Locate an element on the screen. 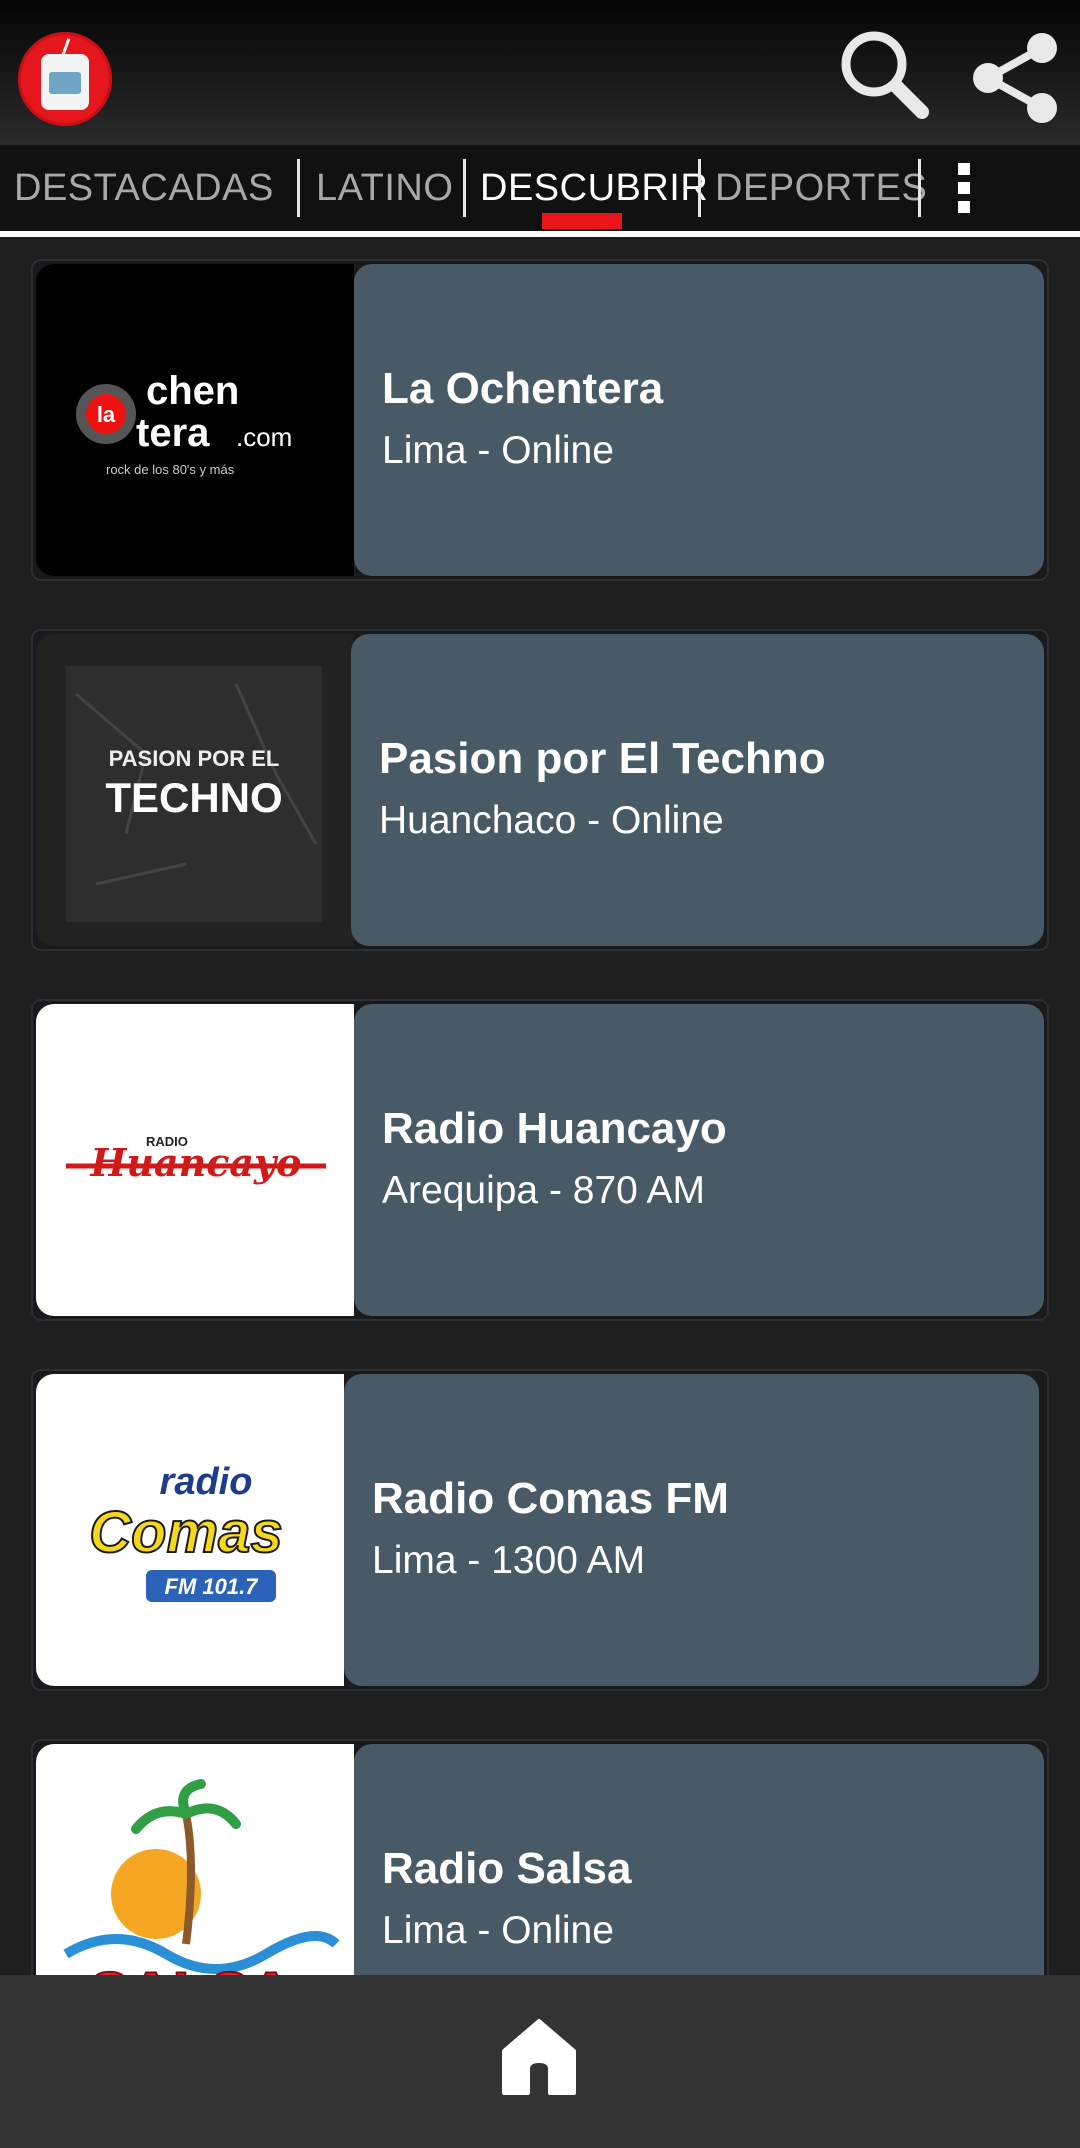 Image resolution: width=1080 pixels, height=2148 pixels. station-logo: RADIO Huancayo is located at coordinates (195, 1160).